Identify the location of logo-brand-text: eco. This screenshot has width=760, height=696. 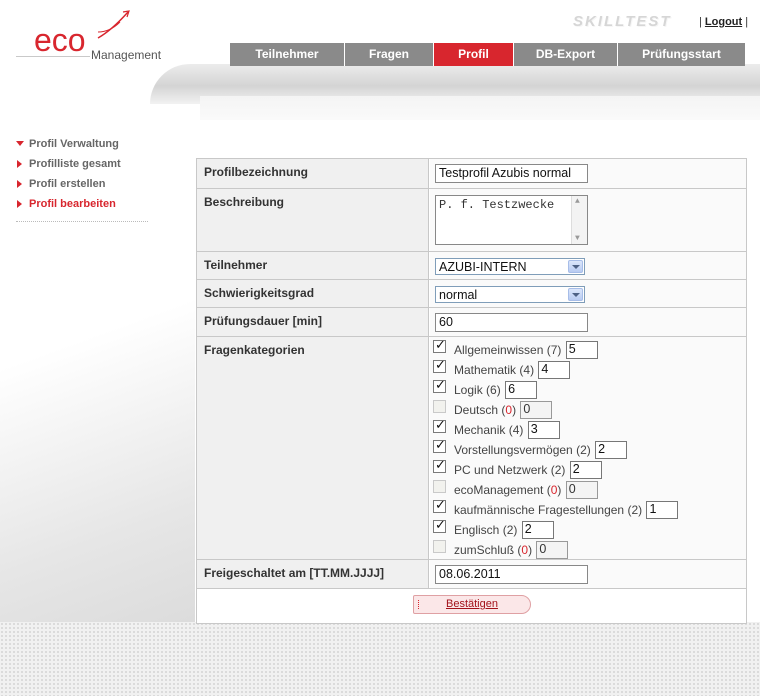
(60, 40).